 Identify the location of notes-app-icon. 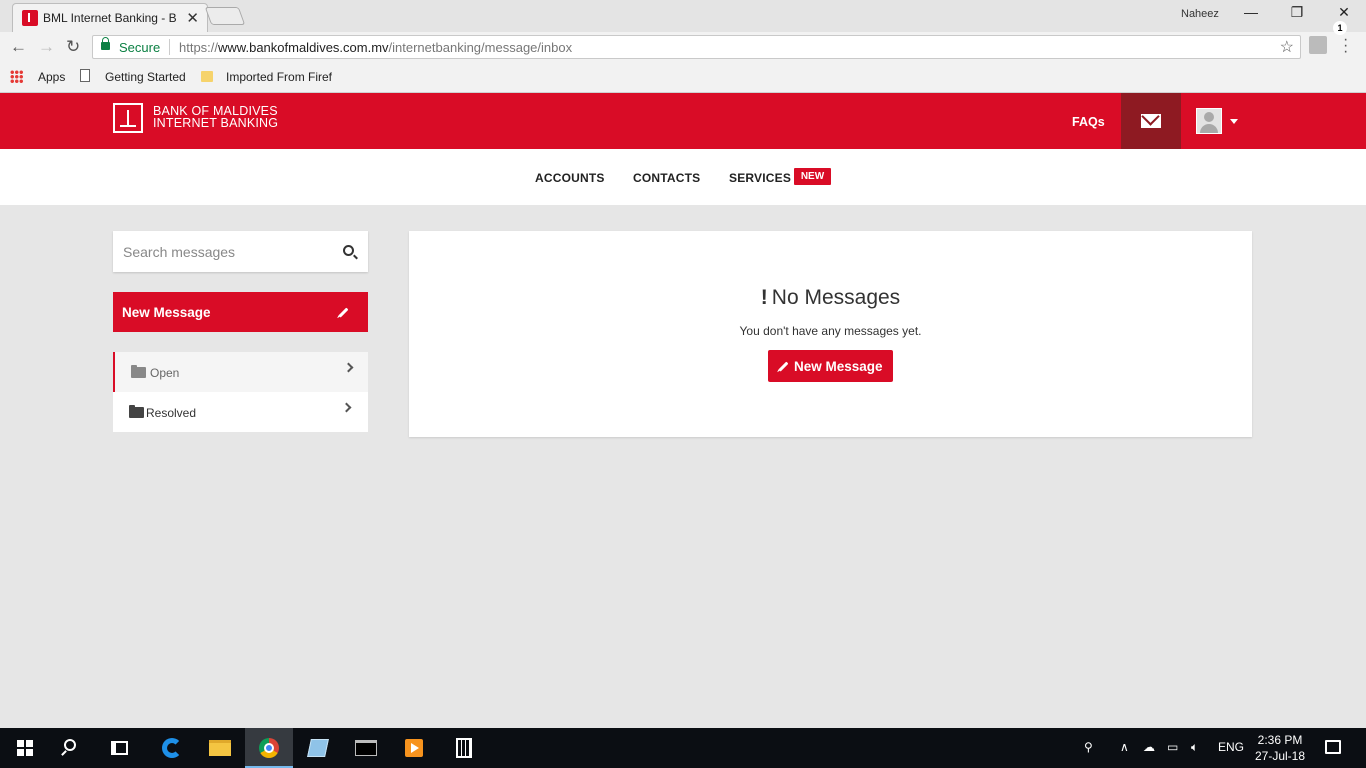
(318, 748).